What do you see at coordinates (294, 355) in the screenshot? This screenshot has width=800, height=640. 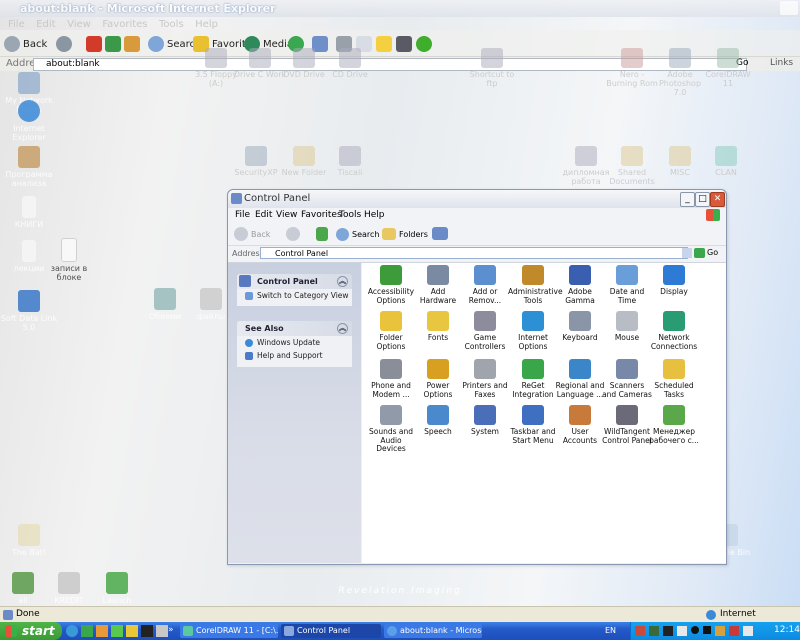 I see `help-support-link: Help and Support` at bounding box center [294, 355].